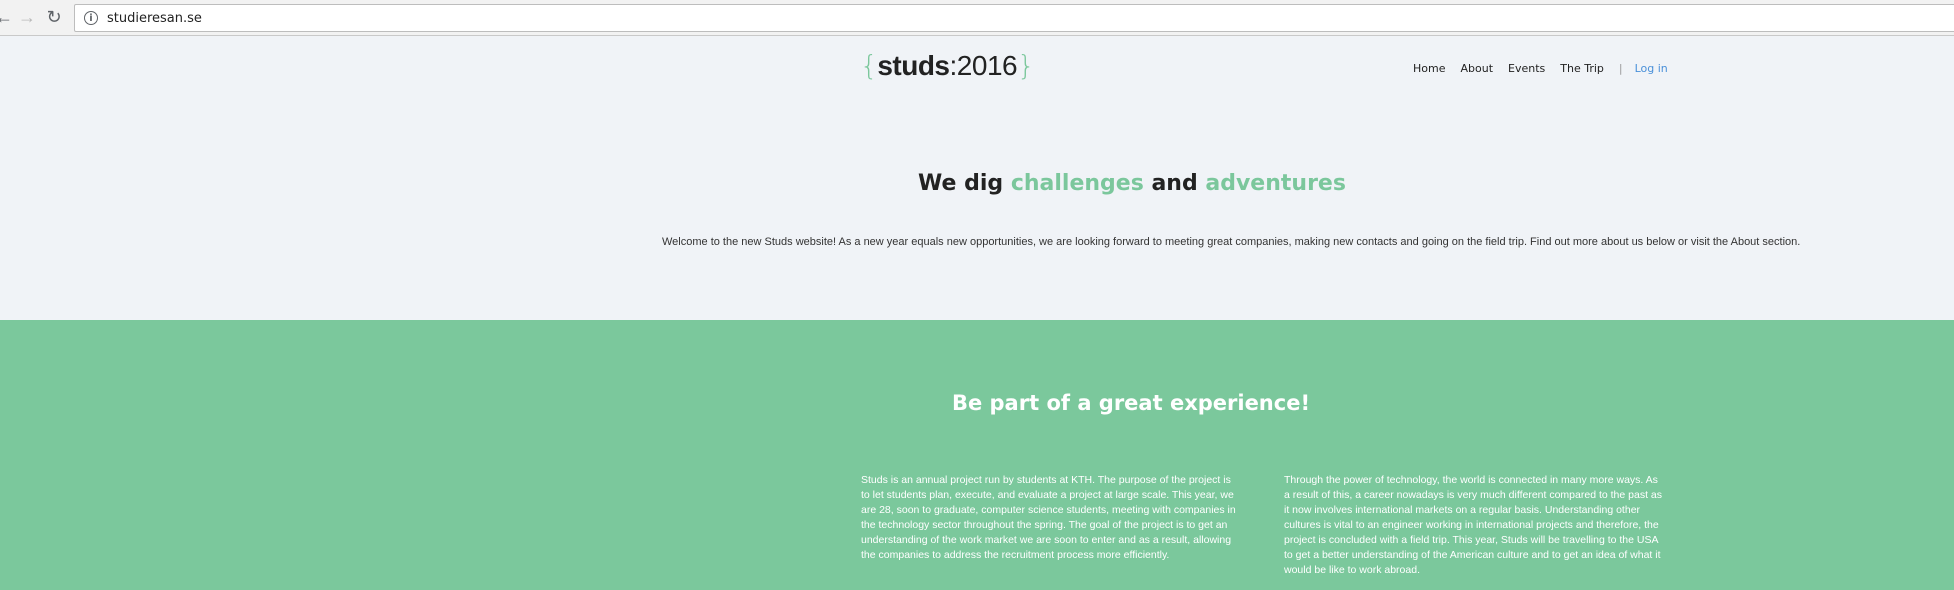 Image resolution: width=1954 pixels, height=590 pixels. What do you see at coordinates (1174, 183) in the screenshot?
I see `hero-heading-mid: and` at bounding box center [1174, 183].